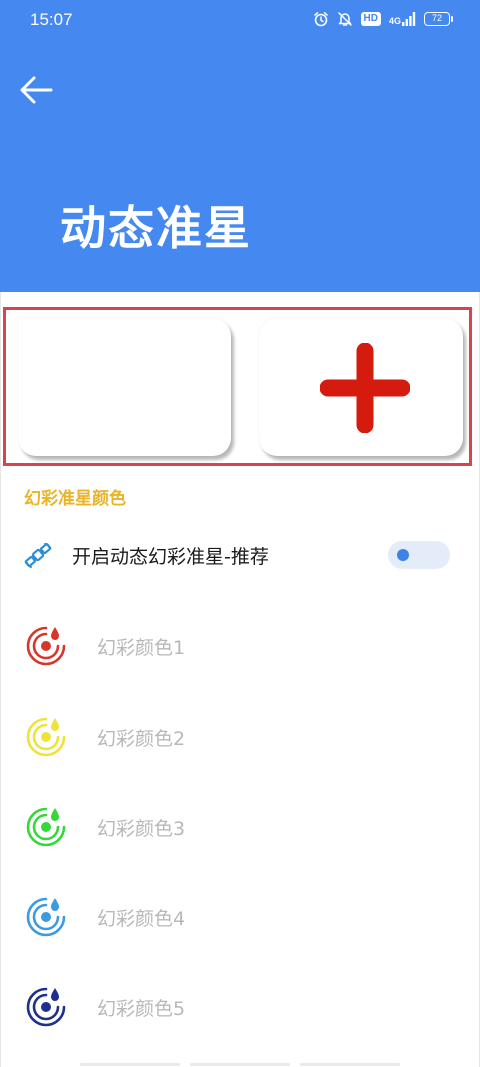  I want to click on bell-off-icon, so click(344, 19).